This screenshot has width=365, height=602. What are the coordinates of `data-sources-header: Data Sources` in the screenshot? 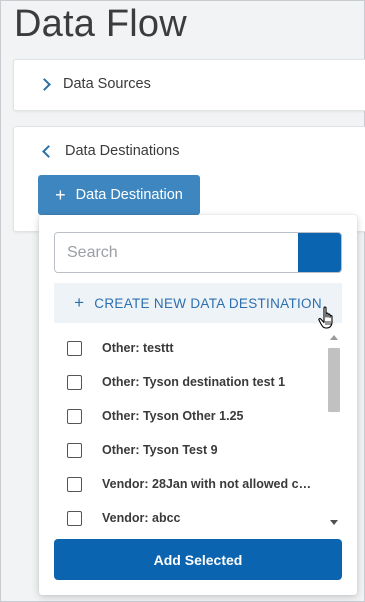 It's located at (94, 84).